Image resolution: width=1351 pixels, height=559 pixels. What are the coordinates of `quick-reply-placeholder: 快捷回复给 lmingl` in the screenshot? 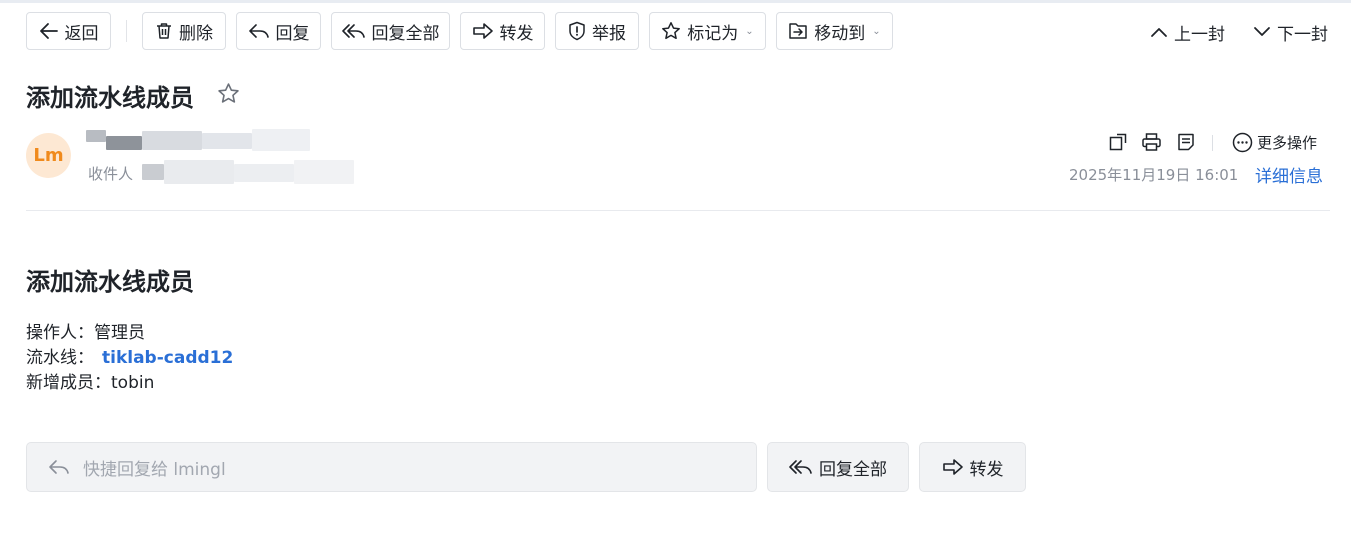 It's located at (154, 469).